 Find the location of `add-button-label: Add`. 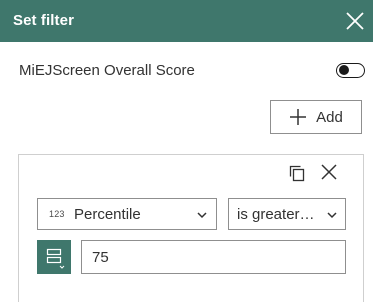

add-button-label: Add is located at coordinates (329, 117).